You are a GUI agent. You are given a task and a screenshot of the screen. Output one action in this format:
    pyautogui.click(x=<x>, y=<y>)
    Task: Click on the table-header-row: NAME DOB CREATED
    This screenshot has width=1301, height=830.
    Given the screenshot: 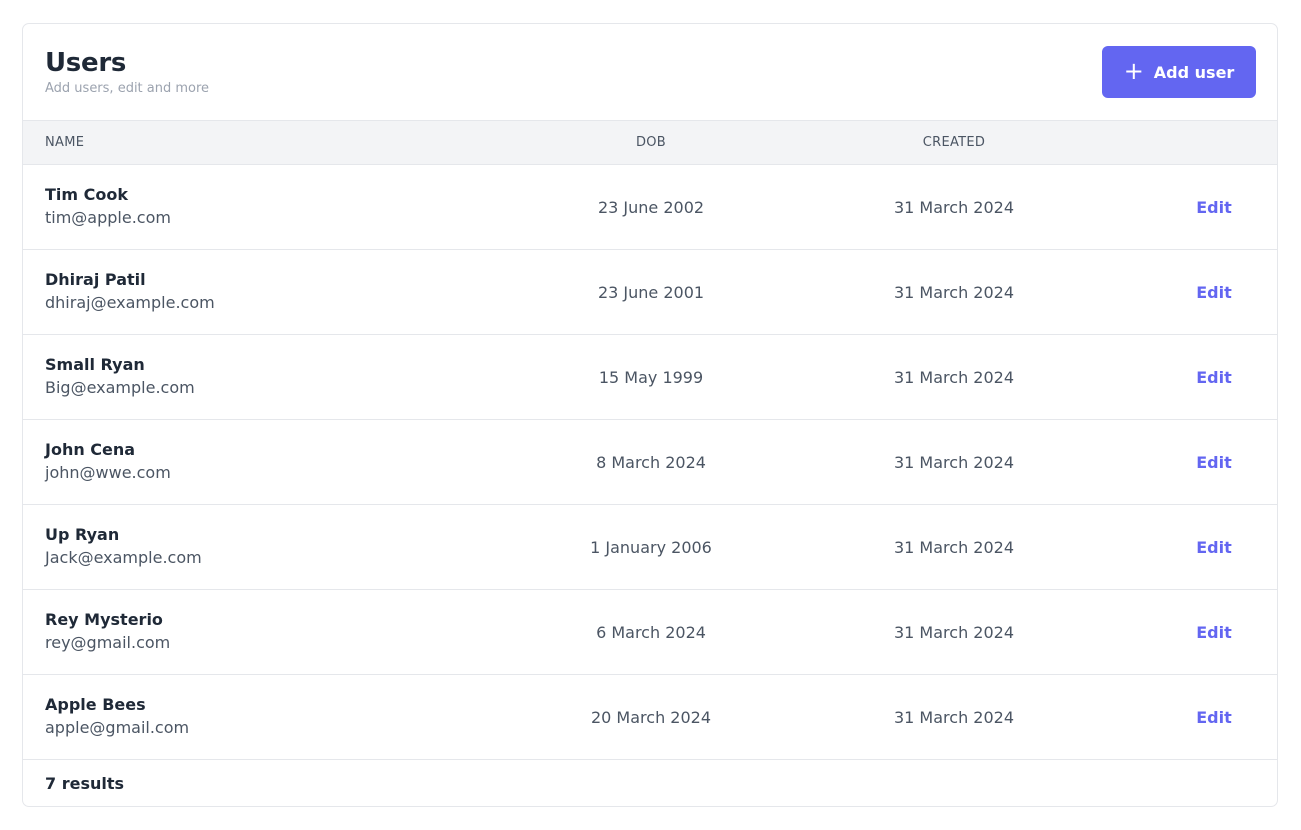 What is the action you would take?
    pyautogui.click(x=650, y=142)
    